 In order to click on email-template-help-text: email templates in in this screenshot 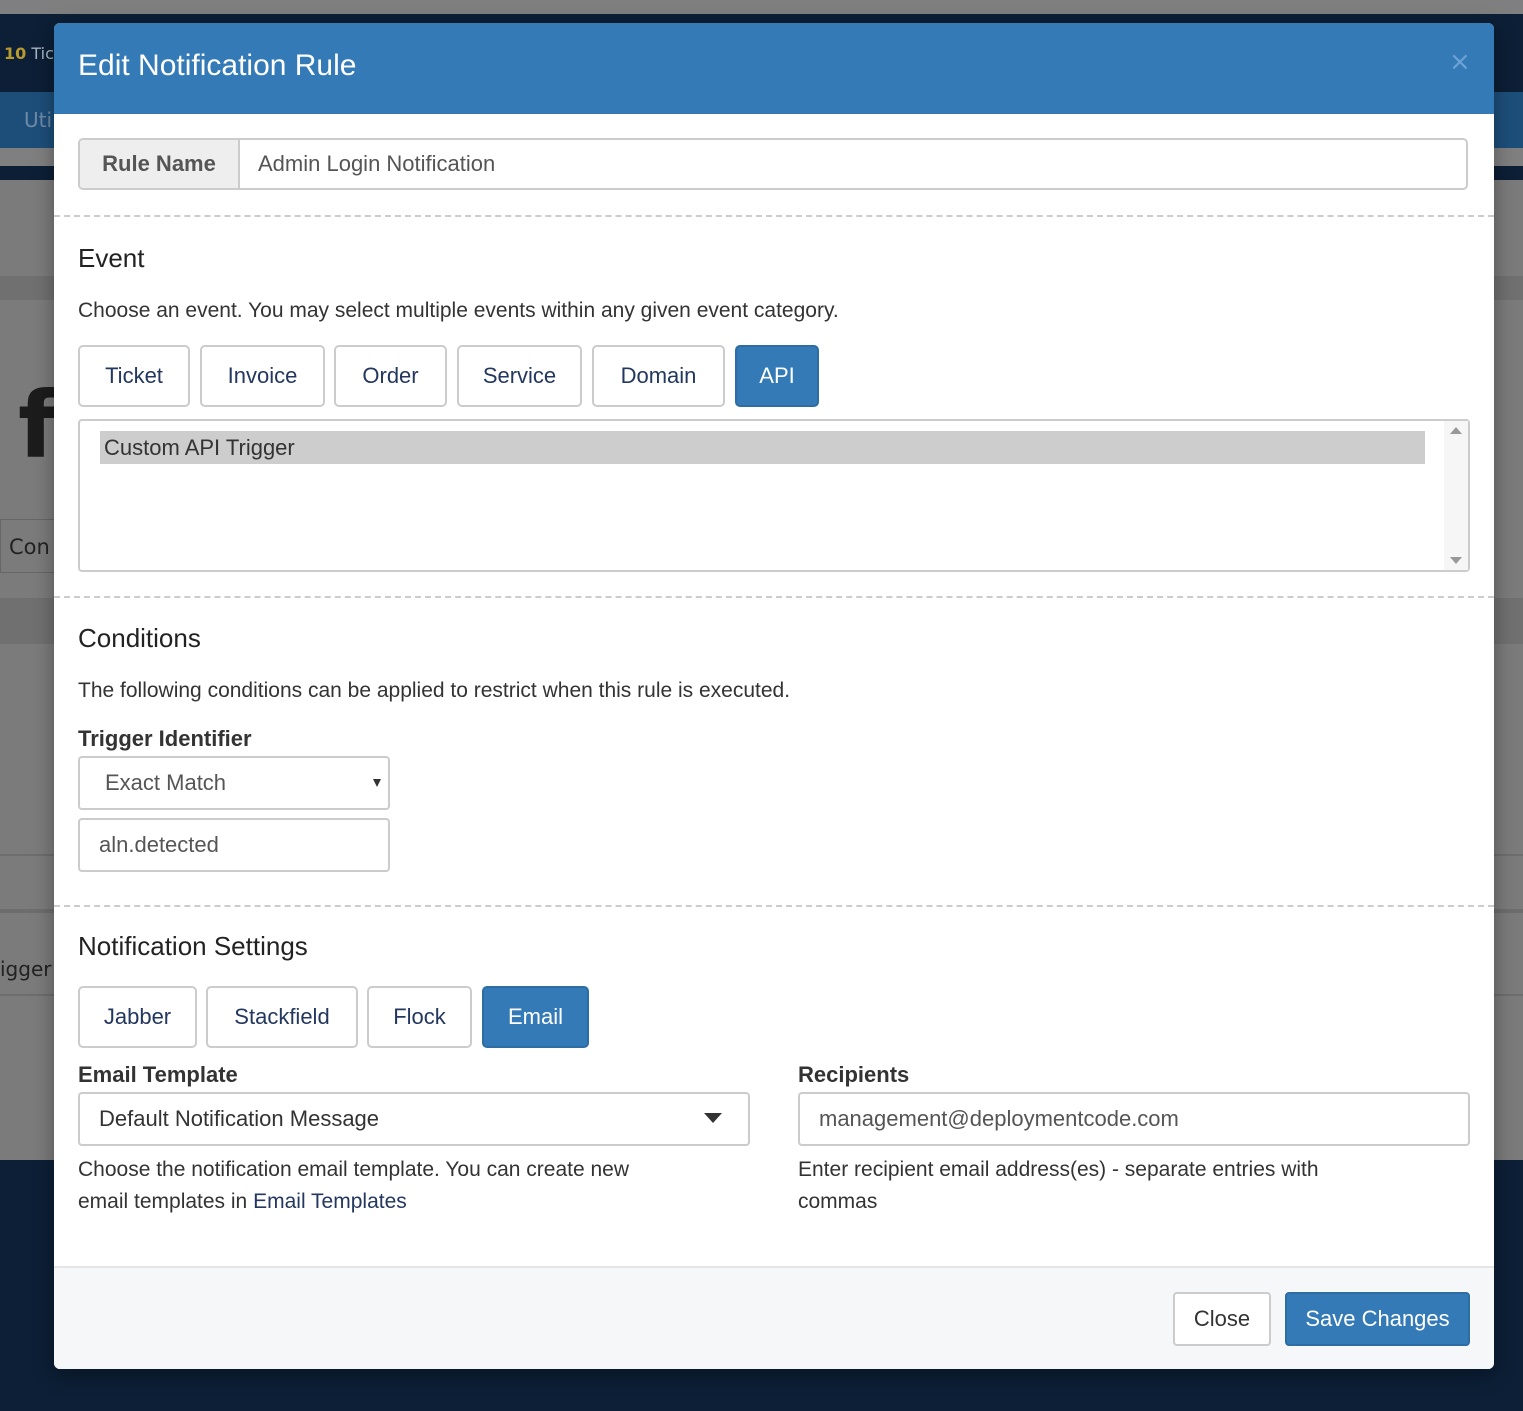, I will do `click(163, 1201)`.